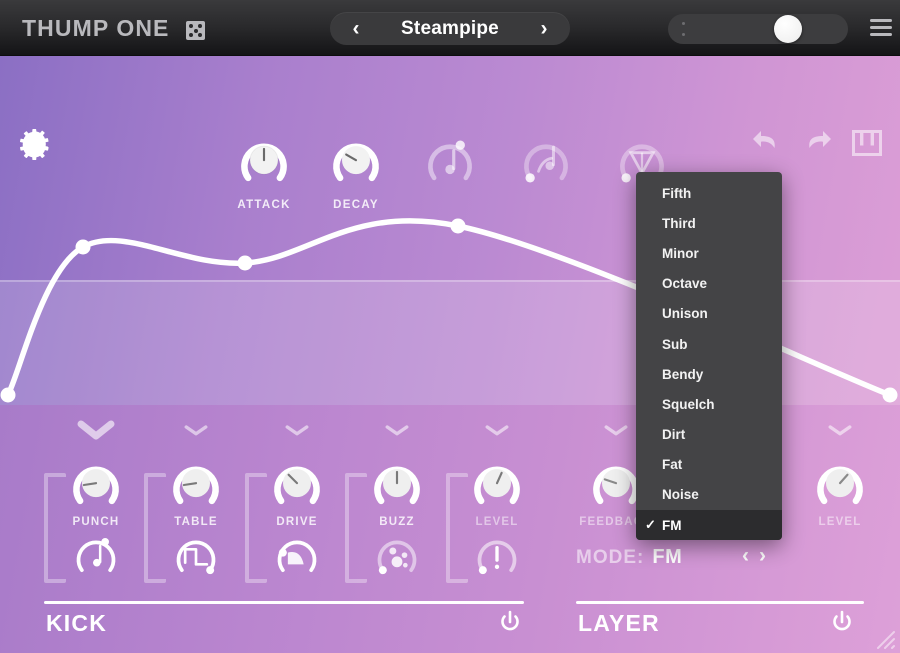  Describe the element at coordinates (688, 404) in the screenshot. I see `menu-item-label: Squelch` at that location.